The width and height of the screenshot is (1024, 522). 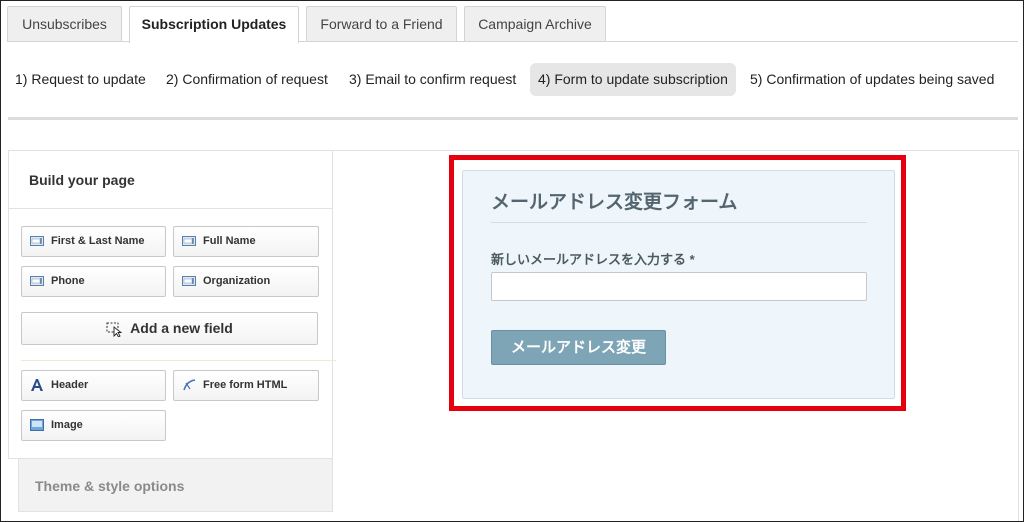 What do you see at coordinates (70, 385) in the screenshot?
I see `block-button-label: Header` at bounding box center [70, 385].